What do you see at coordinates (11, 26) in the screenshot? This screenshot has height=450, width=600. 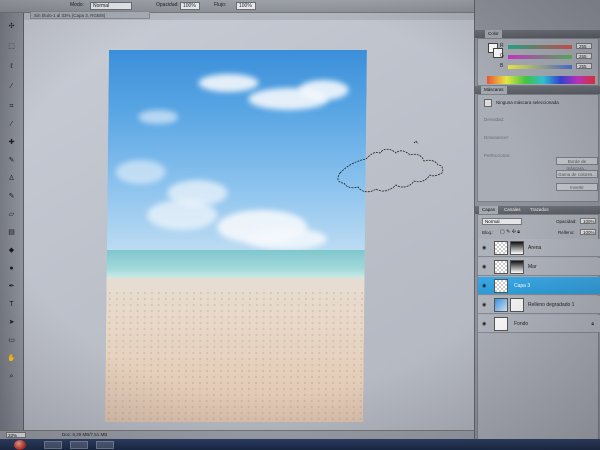 I see `move-tool-icon: ✣` at bounding box center [11, 26].